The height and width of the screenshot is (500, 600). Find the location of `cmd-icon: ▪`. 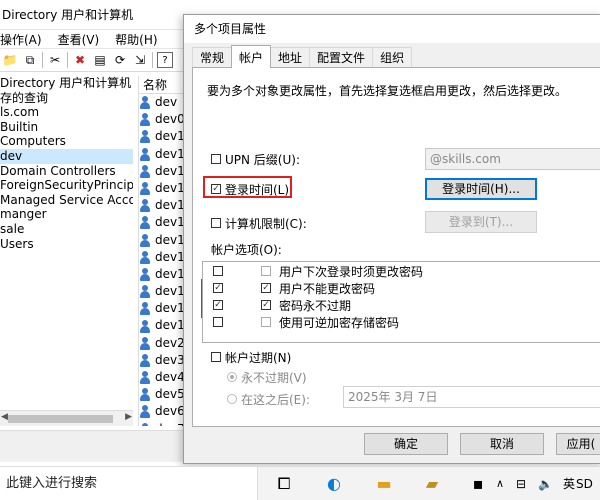

cmd-icon: ▪ is located at coordinates (478, 484).